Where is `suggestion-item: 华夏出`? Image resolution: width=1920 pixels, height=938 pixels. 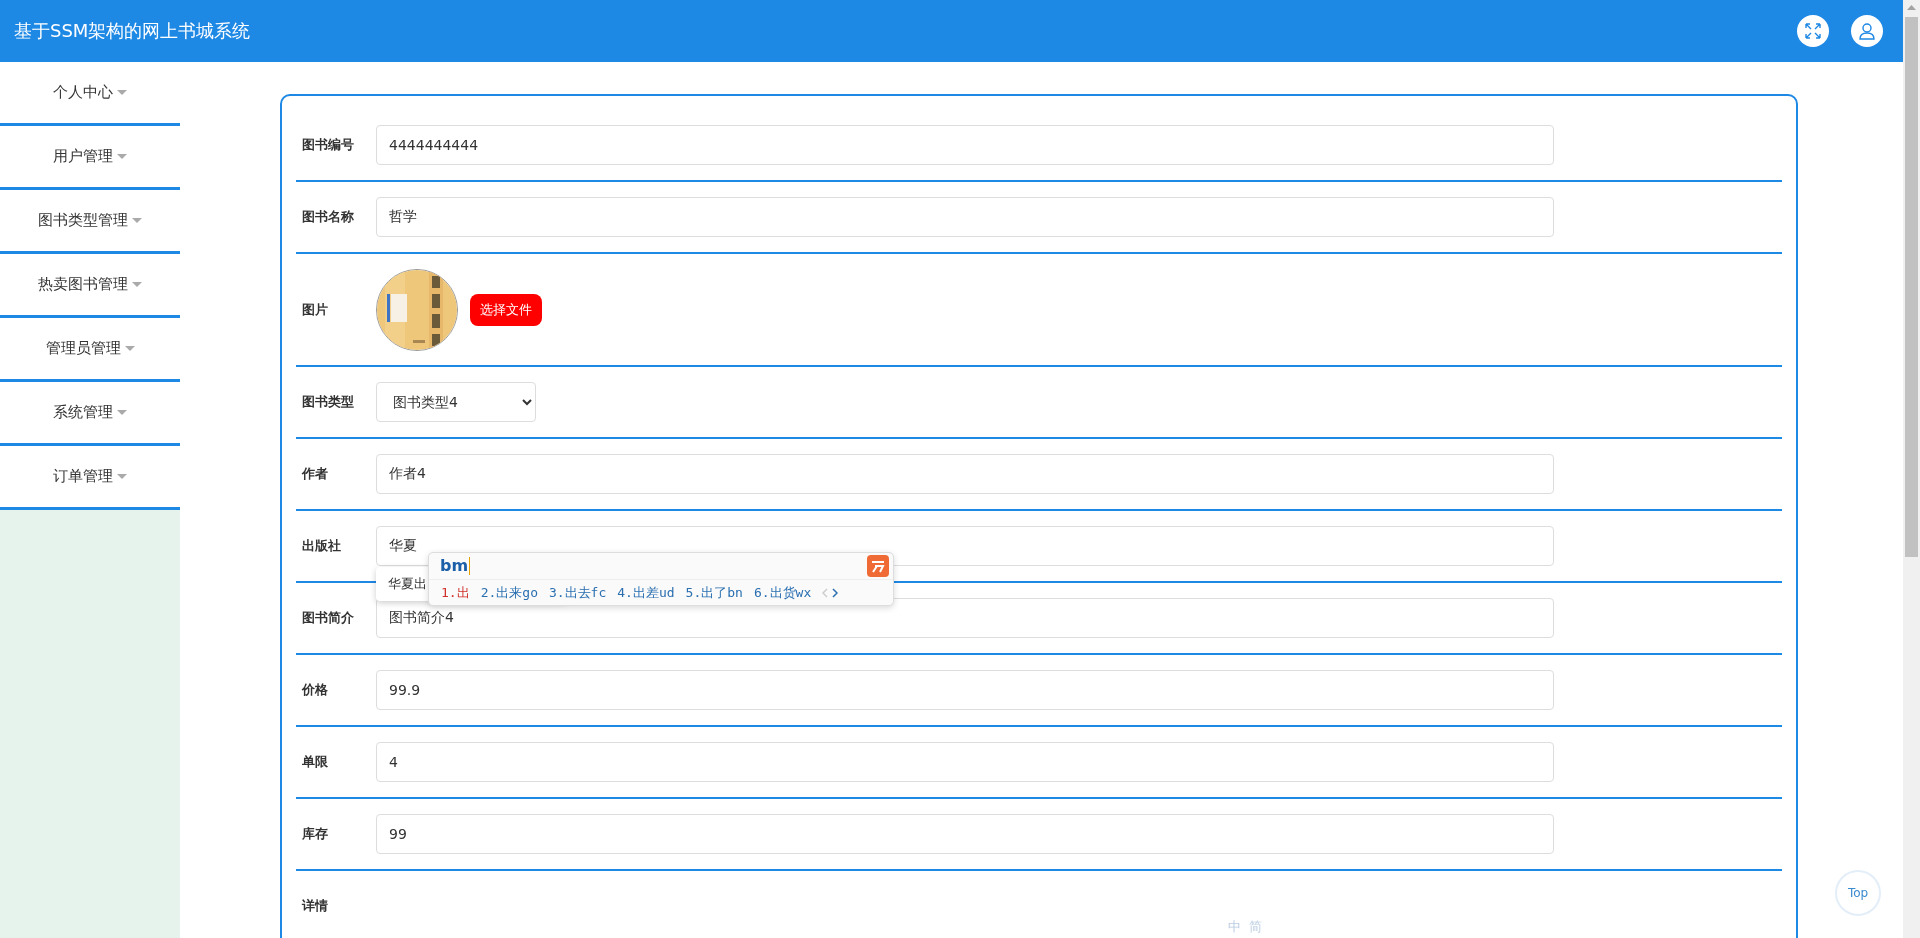 suggestion-item: 华夏出 is located at coordinates (407, 584).